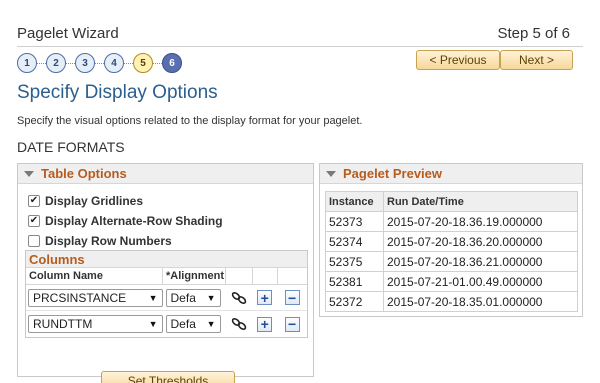  I want to click on checkbox-alternate-shading: ✔, so click(34, 221).